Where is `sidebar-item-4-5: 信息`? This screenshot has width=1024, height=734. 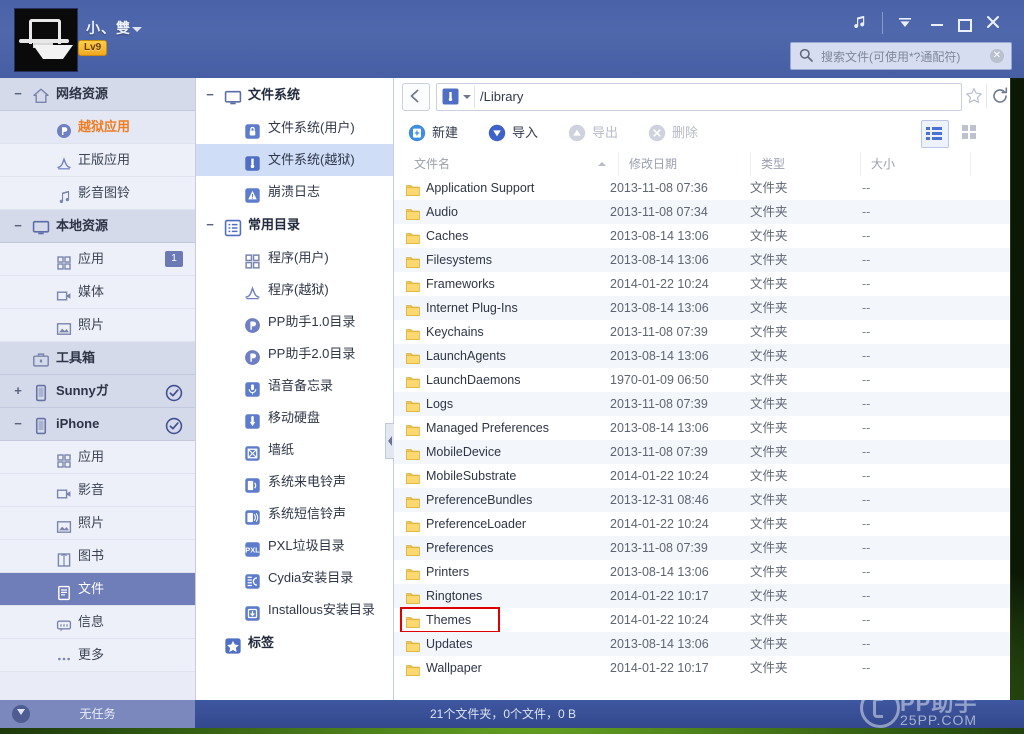
sidebar-item-4-5: 信息 is located at coordinates (97, 622).